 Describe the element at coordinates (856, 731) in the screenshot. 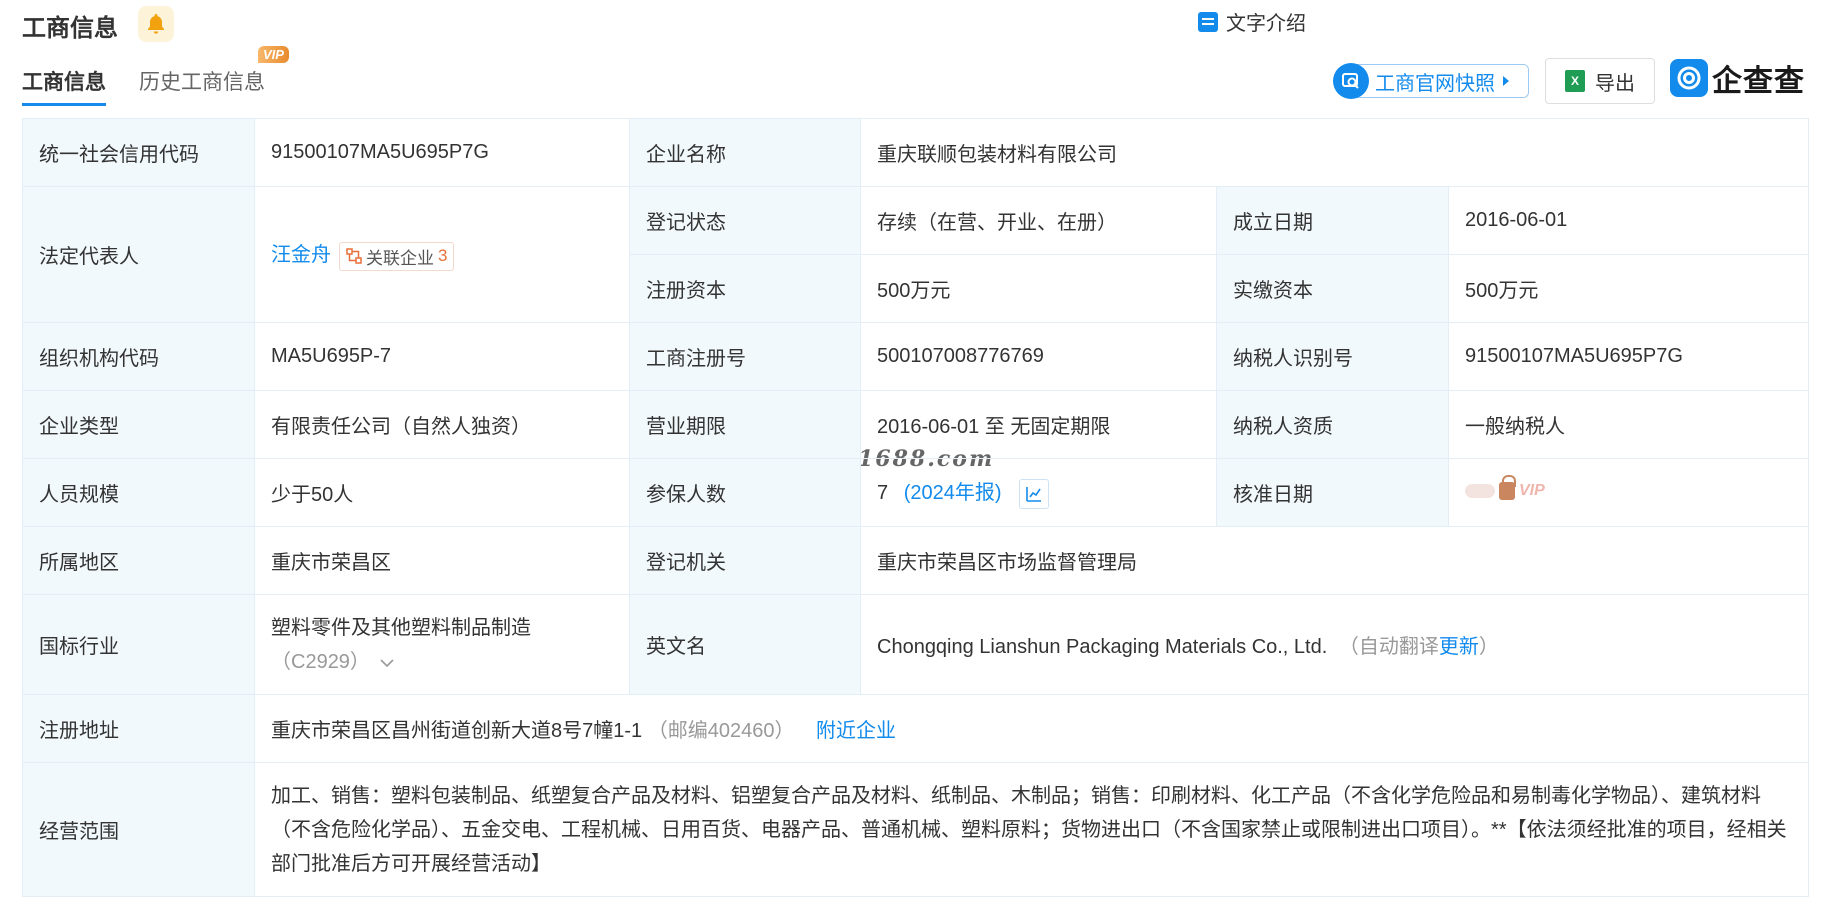

I see `nearby-companies-link: 附近企业` at that location.